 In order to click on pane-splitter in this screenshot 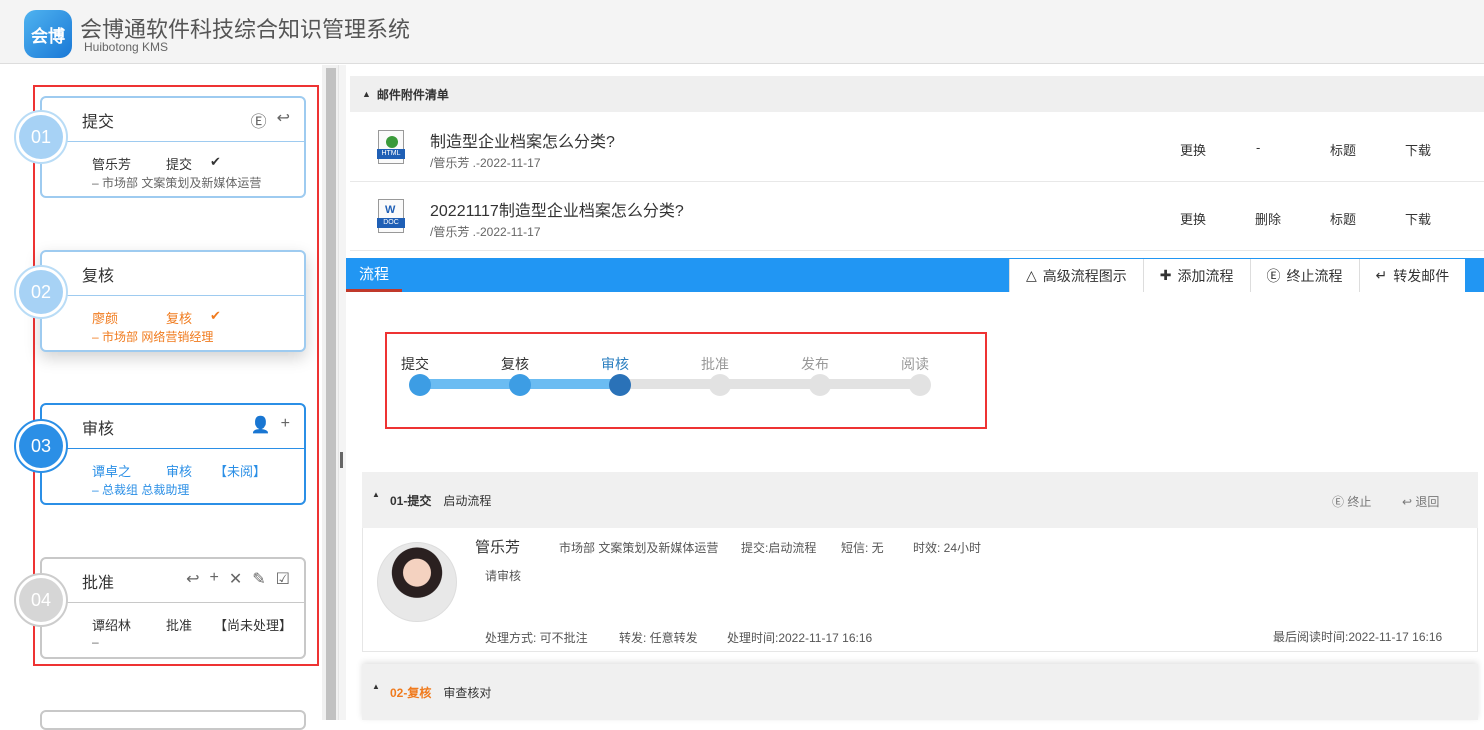, I will do `click(342, 392)`.